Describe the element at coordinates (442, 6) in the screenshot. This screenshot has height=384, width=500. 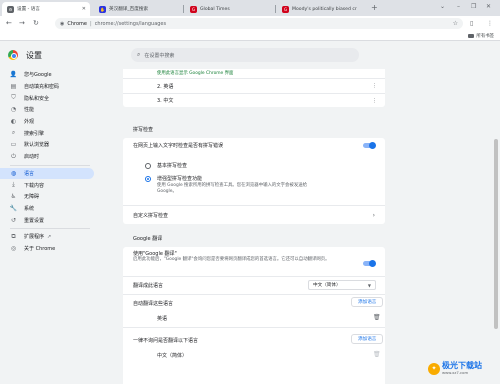
I see `tab-search-icon: ⌄` at that location.